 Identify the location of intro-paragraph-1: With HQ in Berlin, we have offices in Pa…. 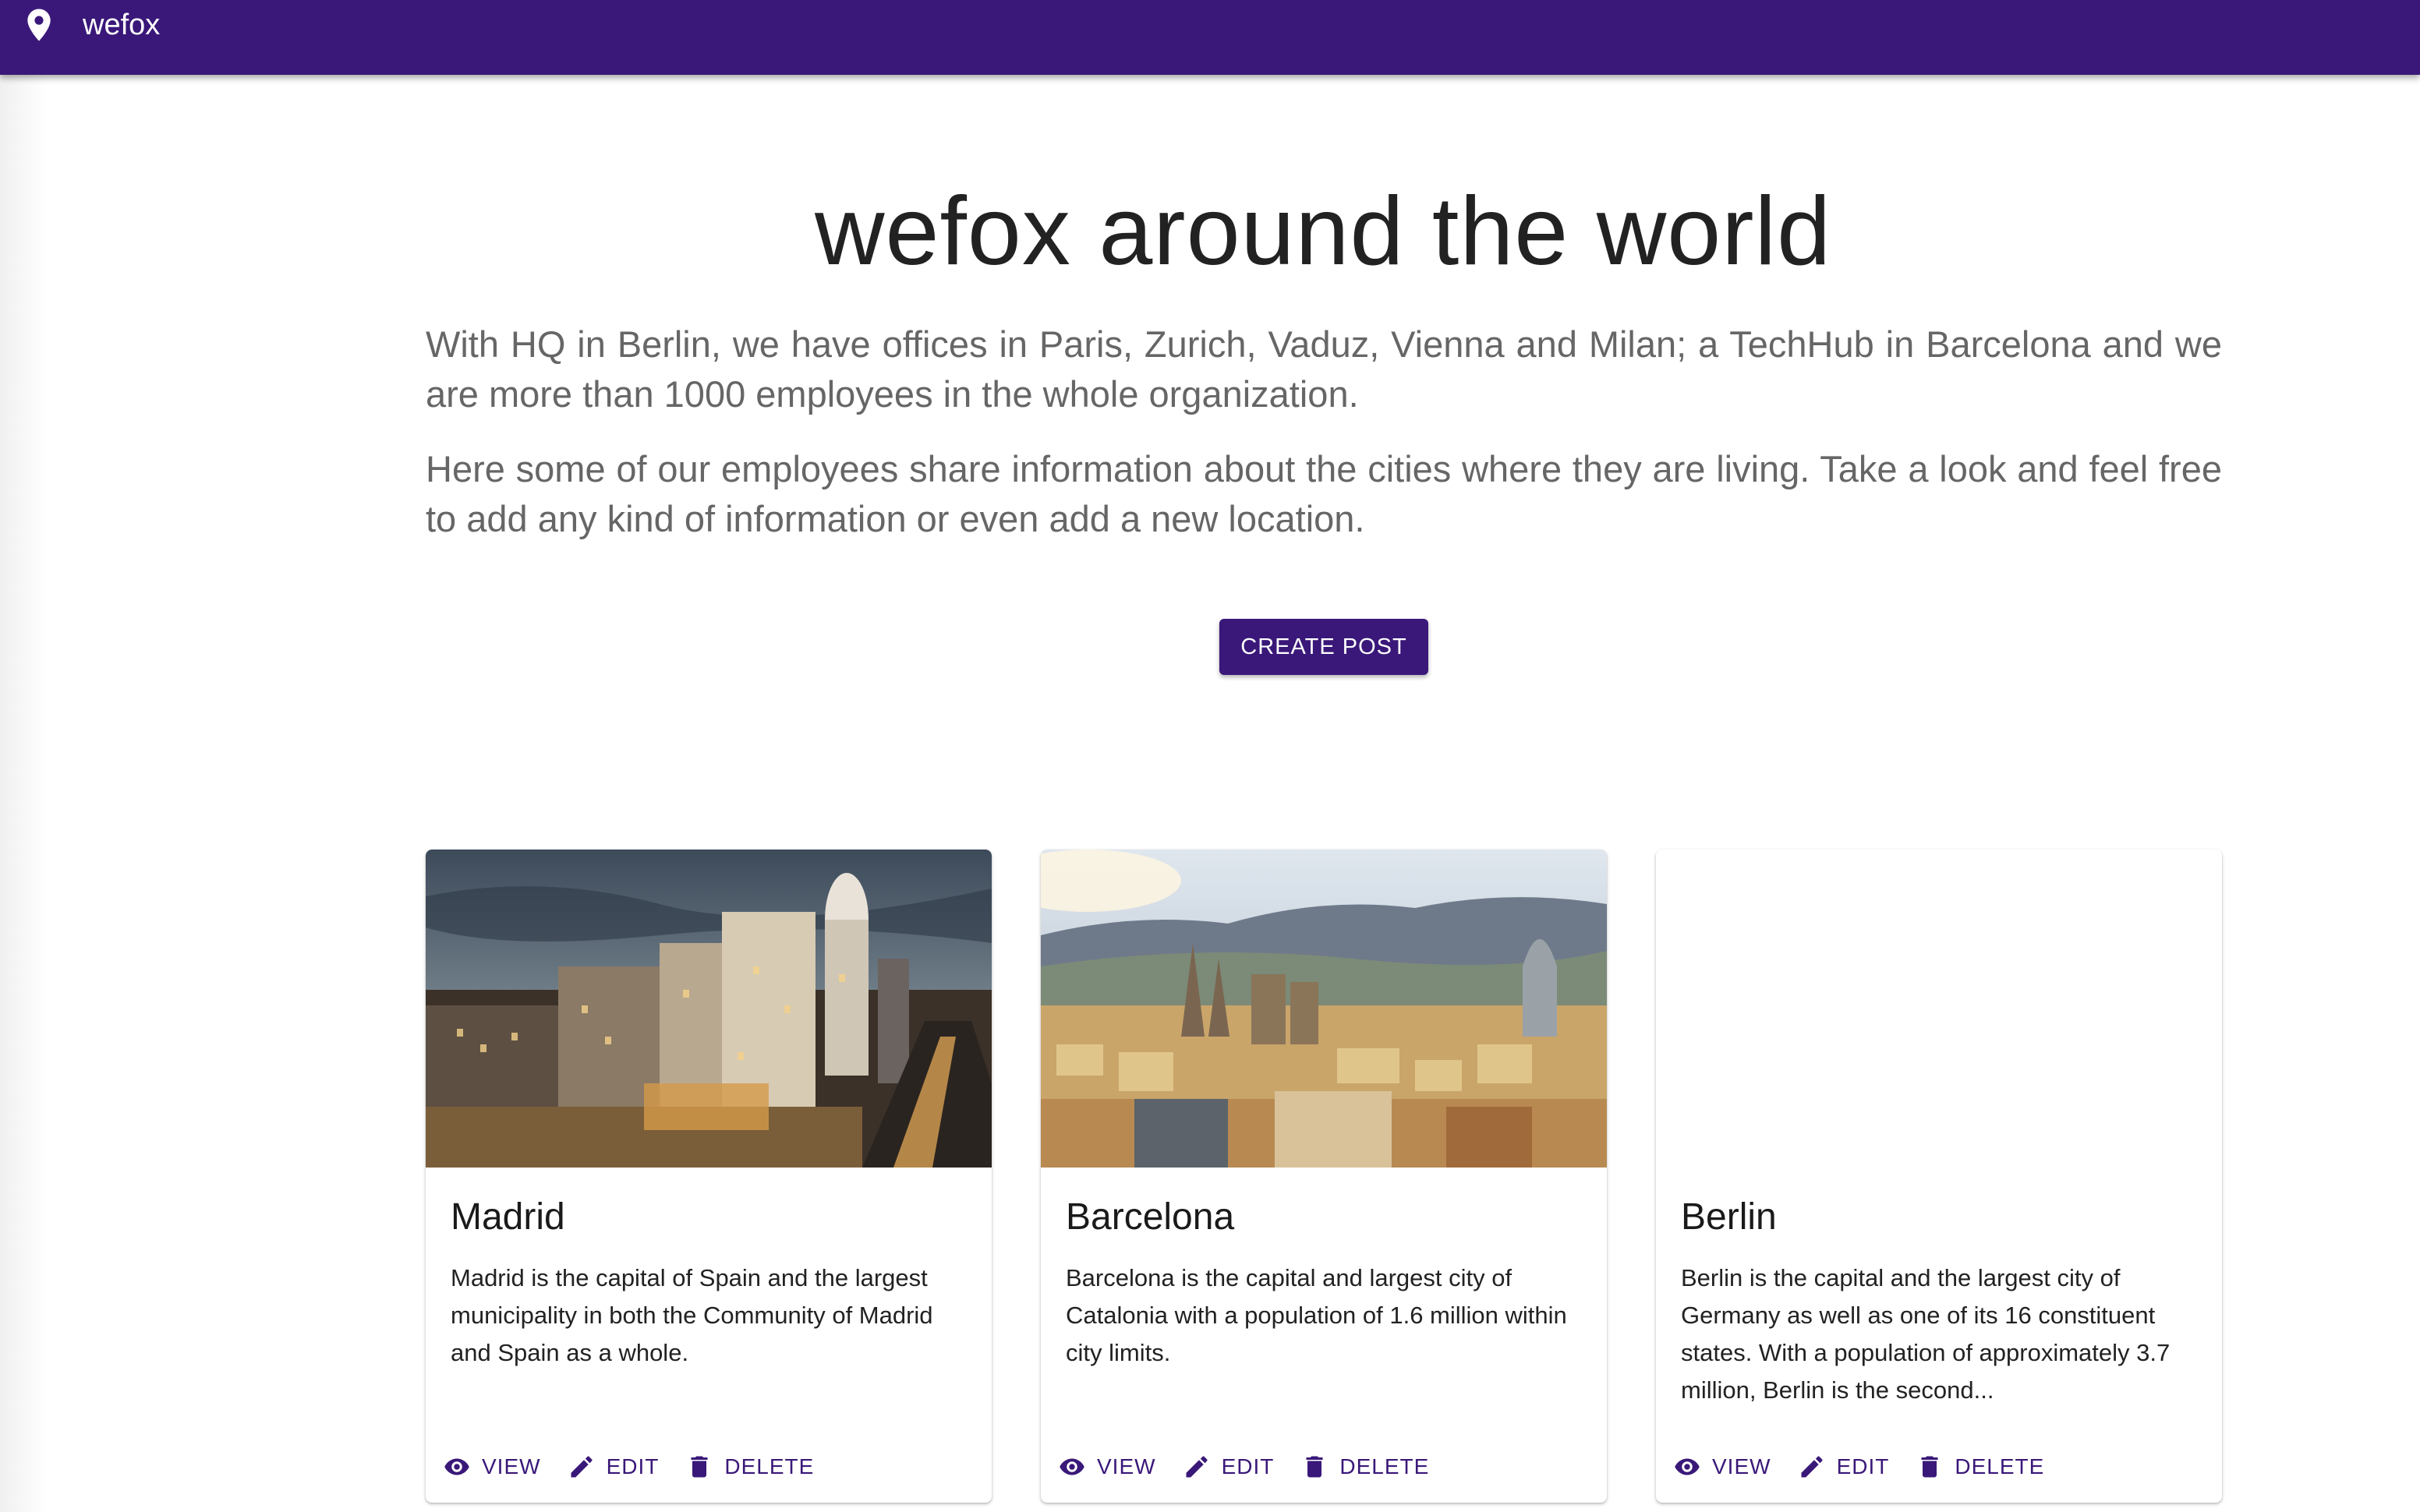
(1324, 369).